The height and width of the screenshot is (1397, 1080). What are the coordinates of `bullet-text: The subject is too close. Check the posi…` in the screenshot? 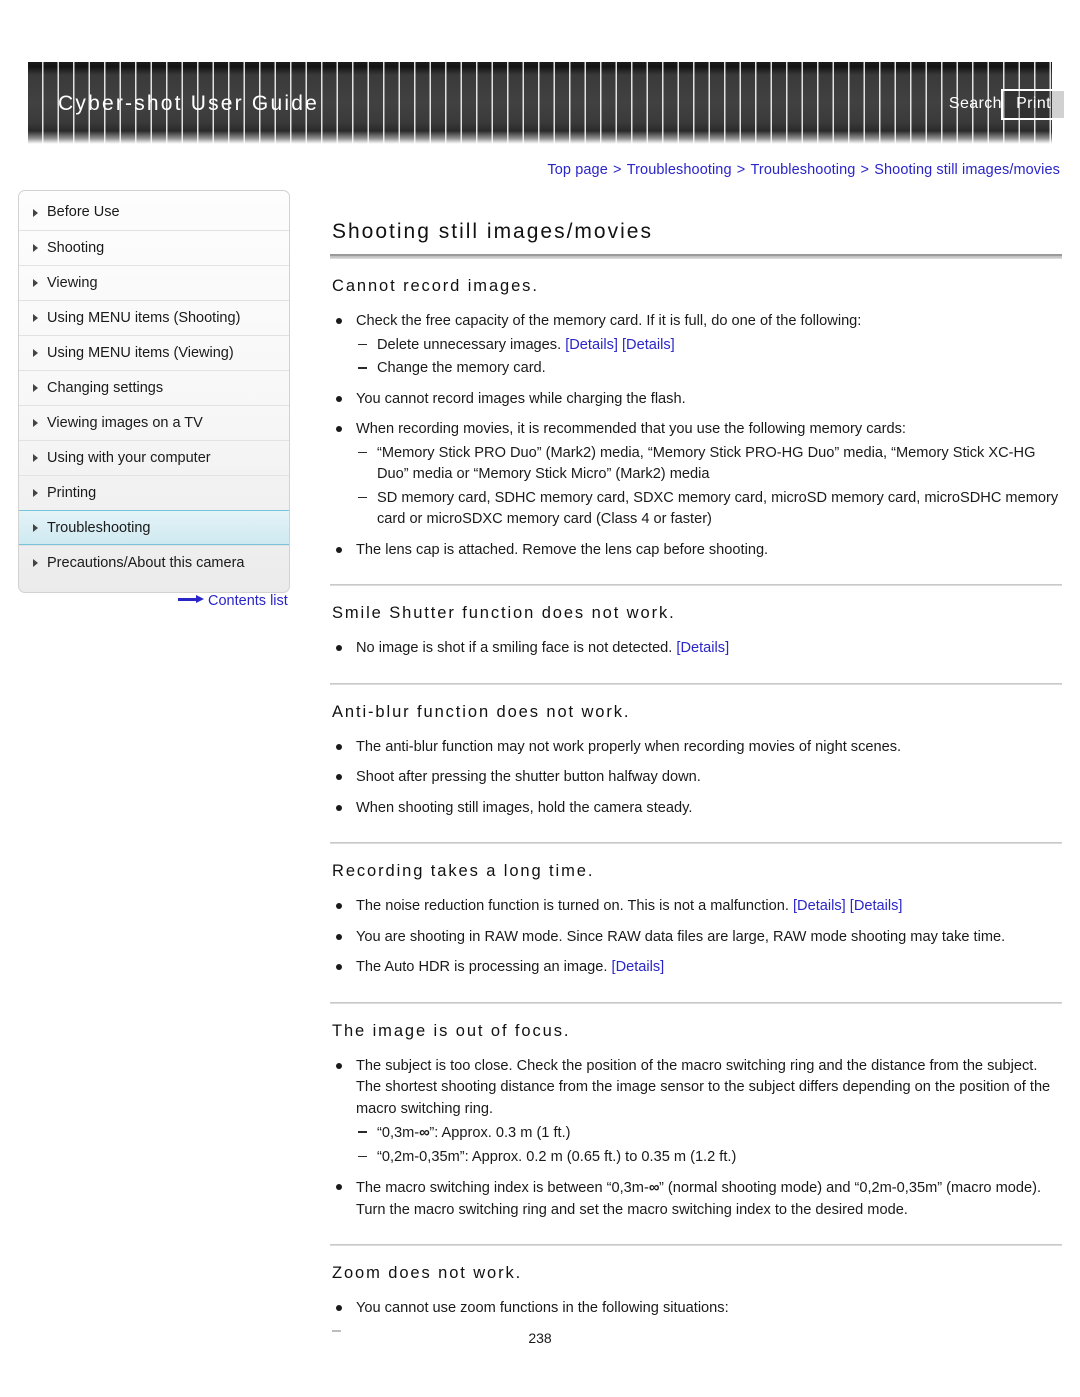 It's located at (703, 1087).